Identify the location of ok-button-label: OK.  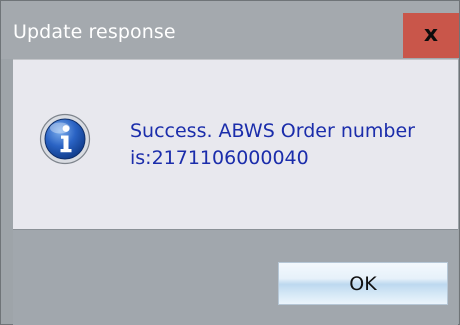
(363, 283).